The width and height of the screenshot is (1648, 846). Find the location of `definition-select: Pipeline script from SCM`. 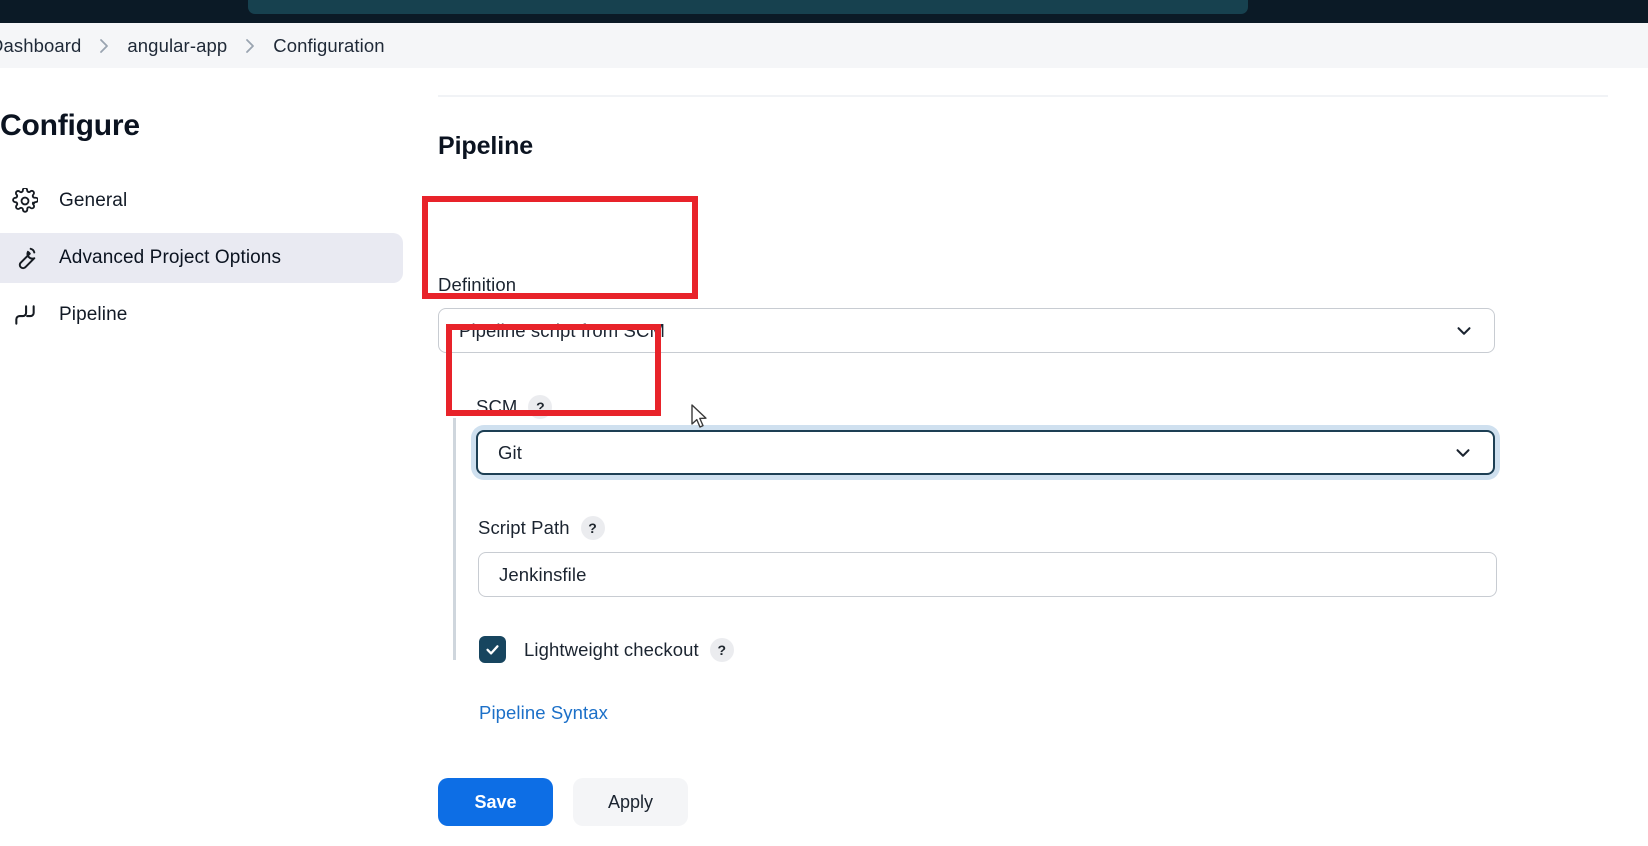

definition-select: Pipeline script from SCM is located at coordinates (966, 330).